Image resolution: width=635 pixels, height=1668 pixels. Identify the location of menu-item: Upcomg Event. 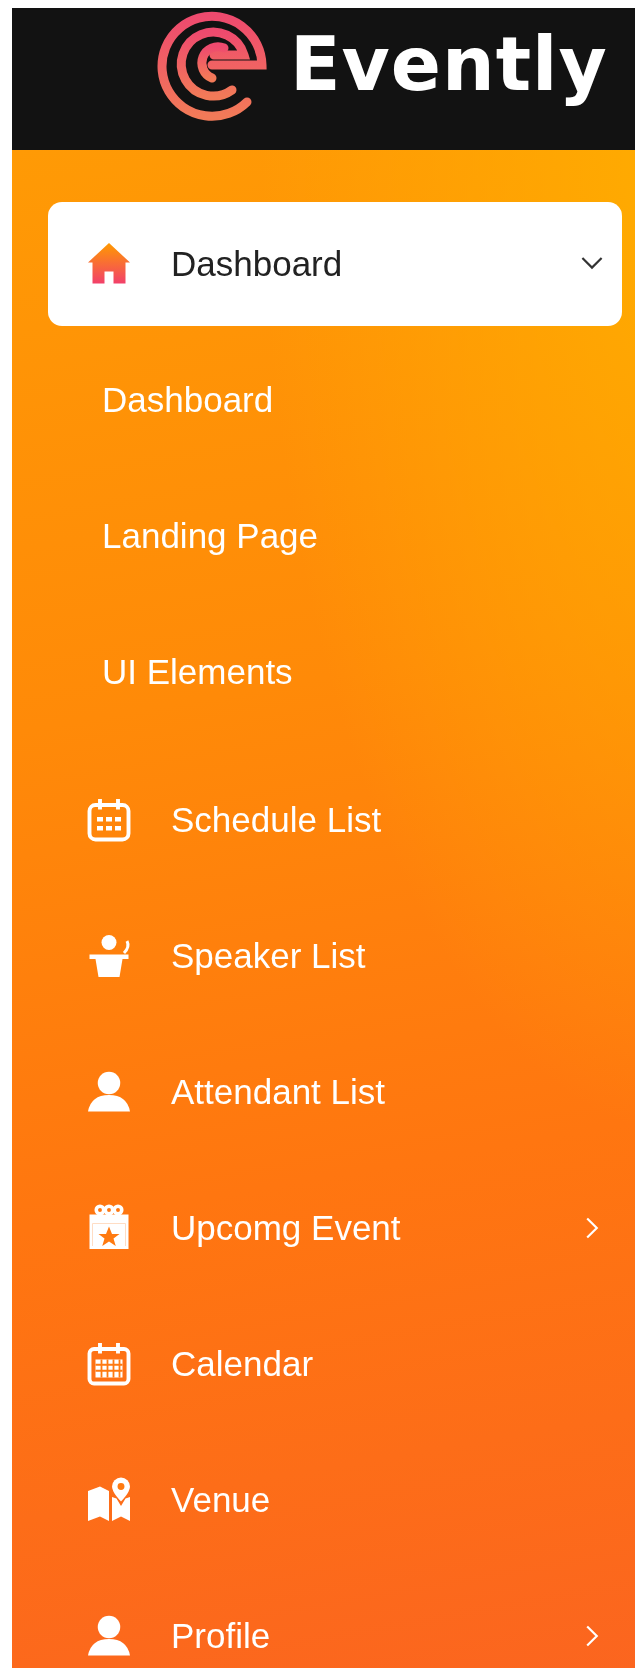
(335, 1228).